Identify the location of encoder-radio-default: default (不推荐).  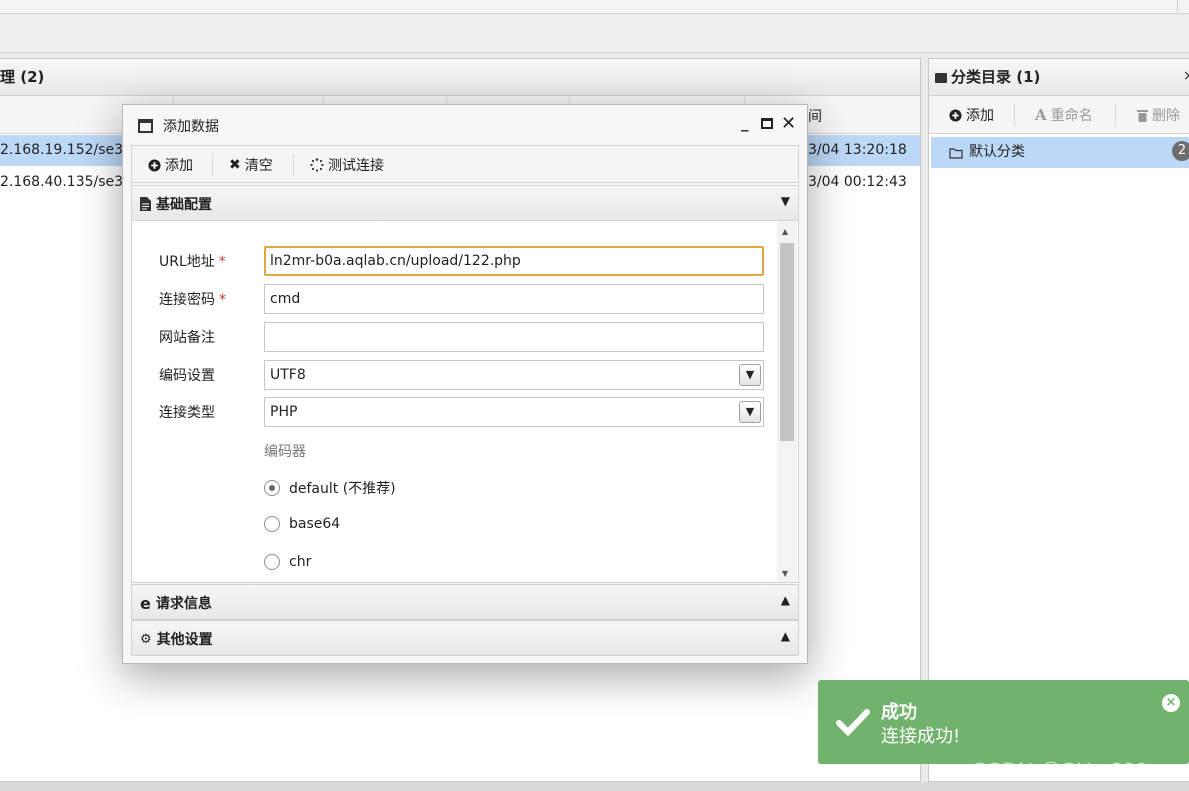
(330, 488).